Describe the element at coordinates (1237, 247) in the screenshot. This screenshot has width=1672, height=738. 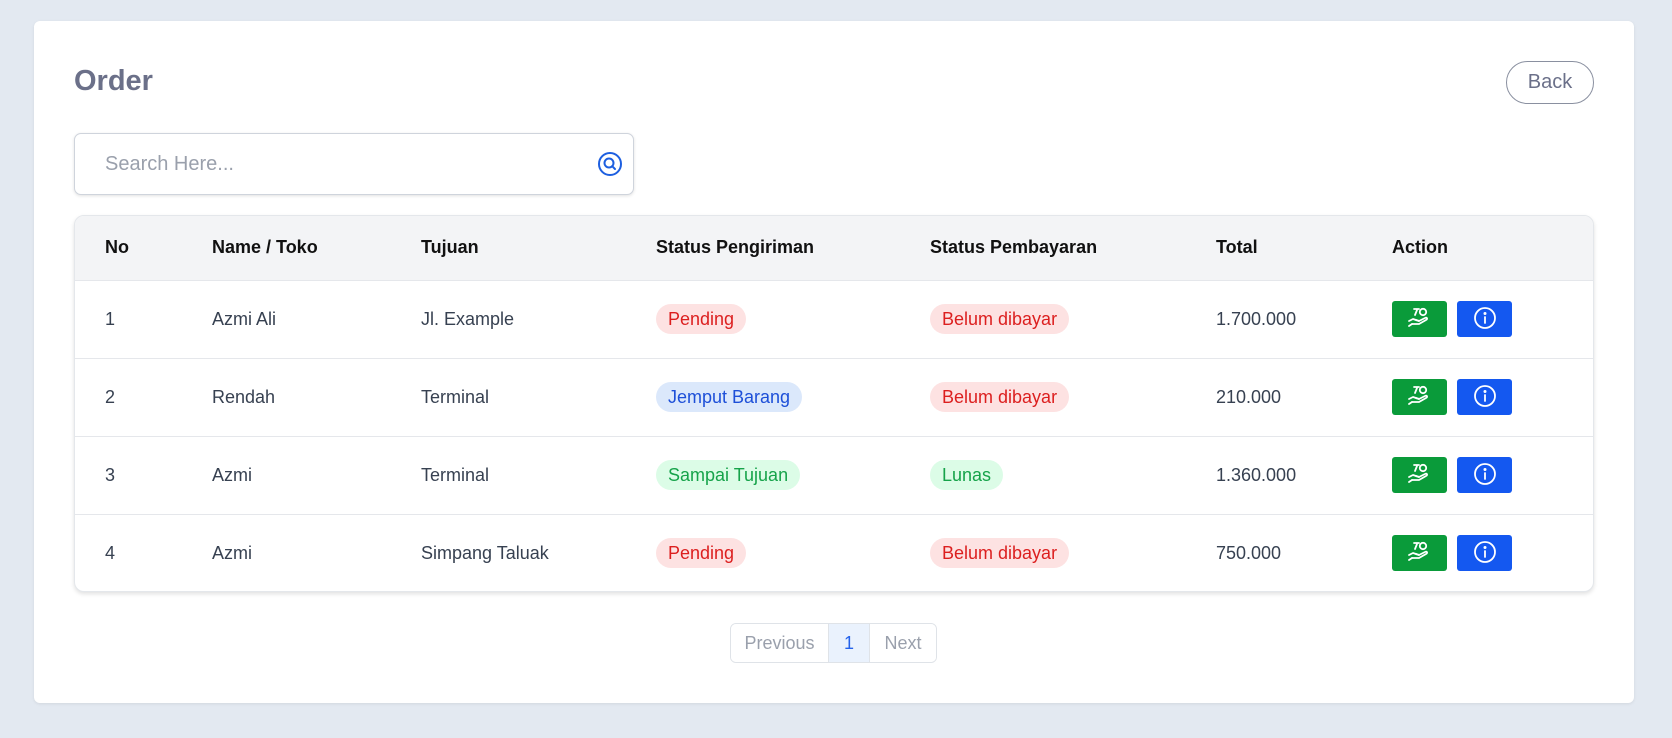
I see `header-total: Total` at that location.